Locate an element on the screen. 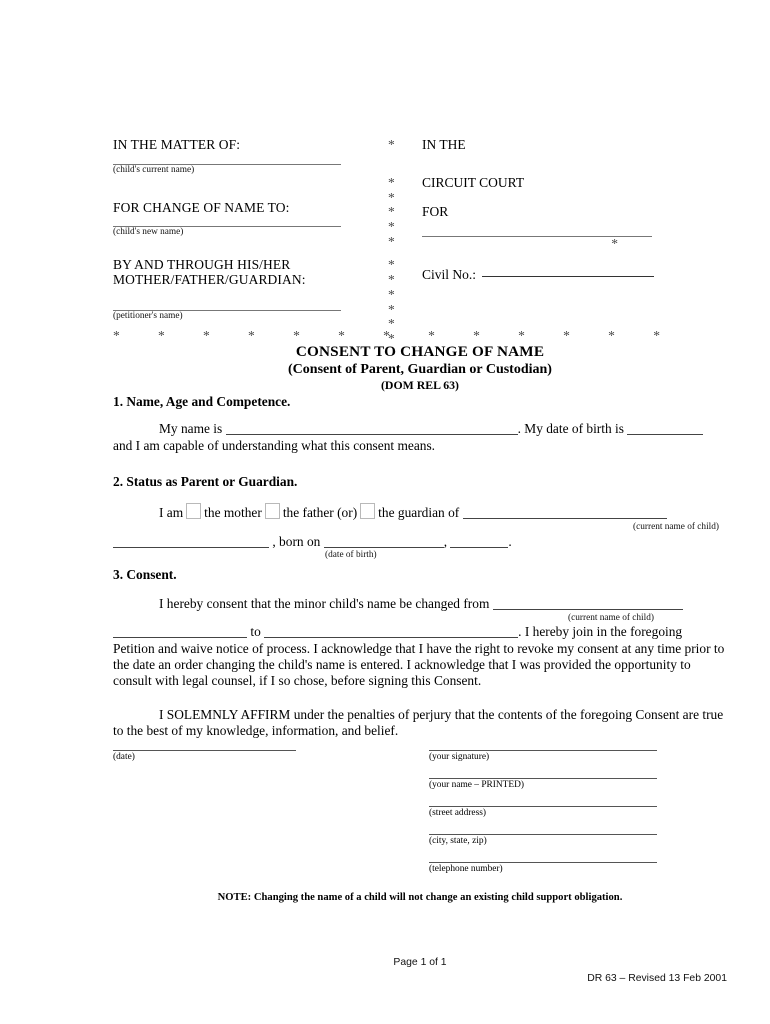  street-address-fill-line is located at coordinates (543, 806).